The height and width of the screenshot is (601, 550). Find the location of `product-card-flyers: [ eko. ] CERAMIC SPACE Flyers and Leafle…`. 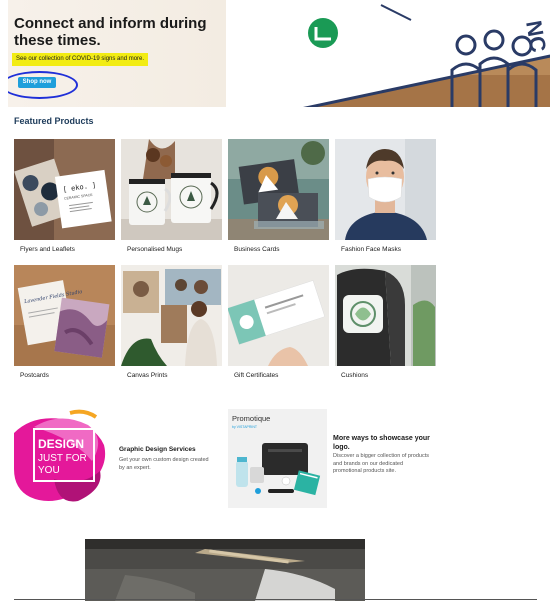

product-card-flyers: [ eko. ] CERAMIC SPACE Flyers and Leafle… is located at coordinates (64, 196).